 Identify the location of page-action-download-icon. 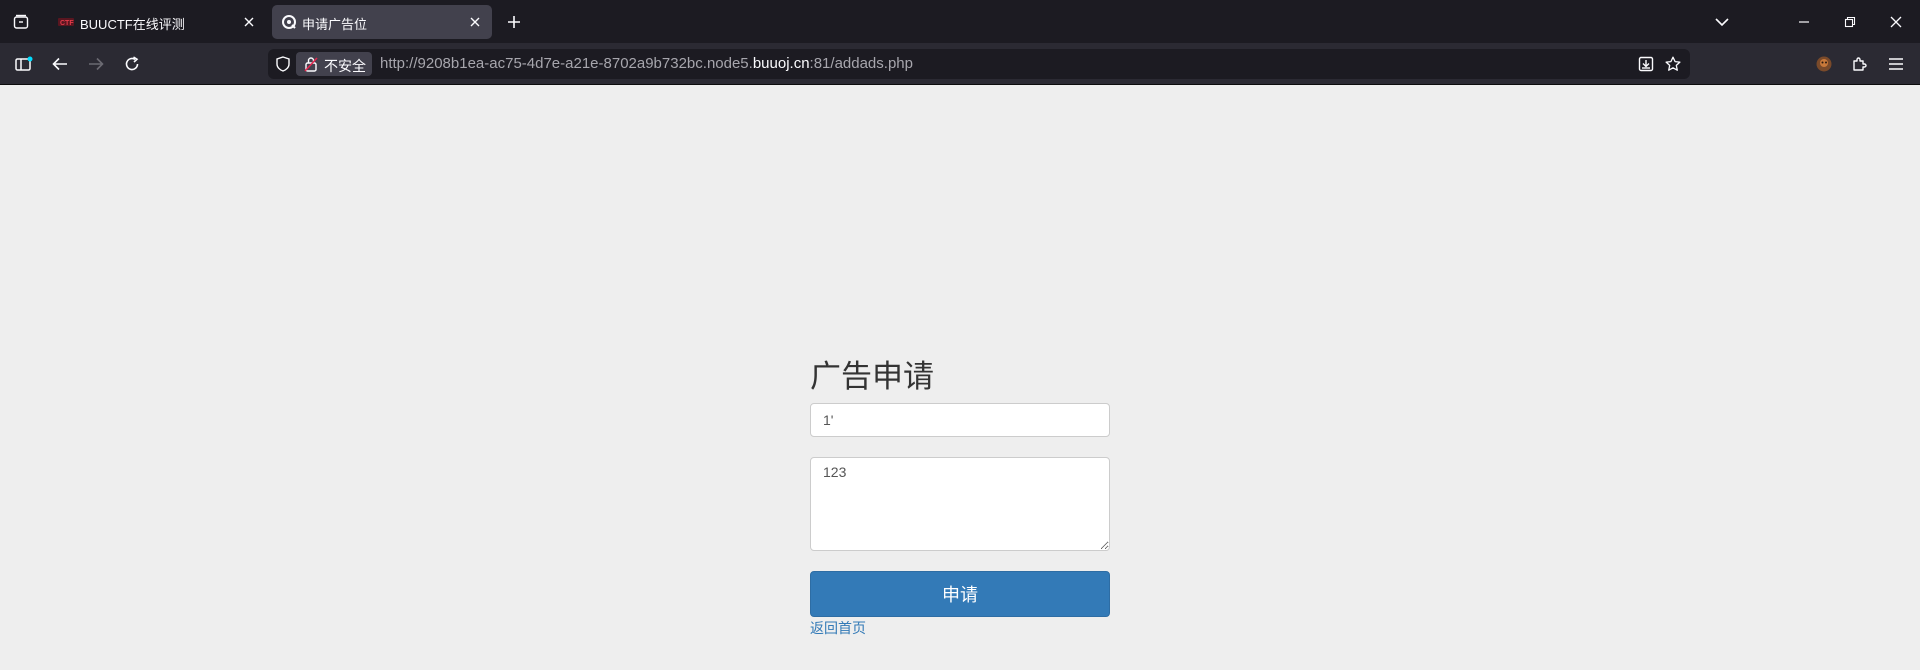
(1646, 64).